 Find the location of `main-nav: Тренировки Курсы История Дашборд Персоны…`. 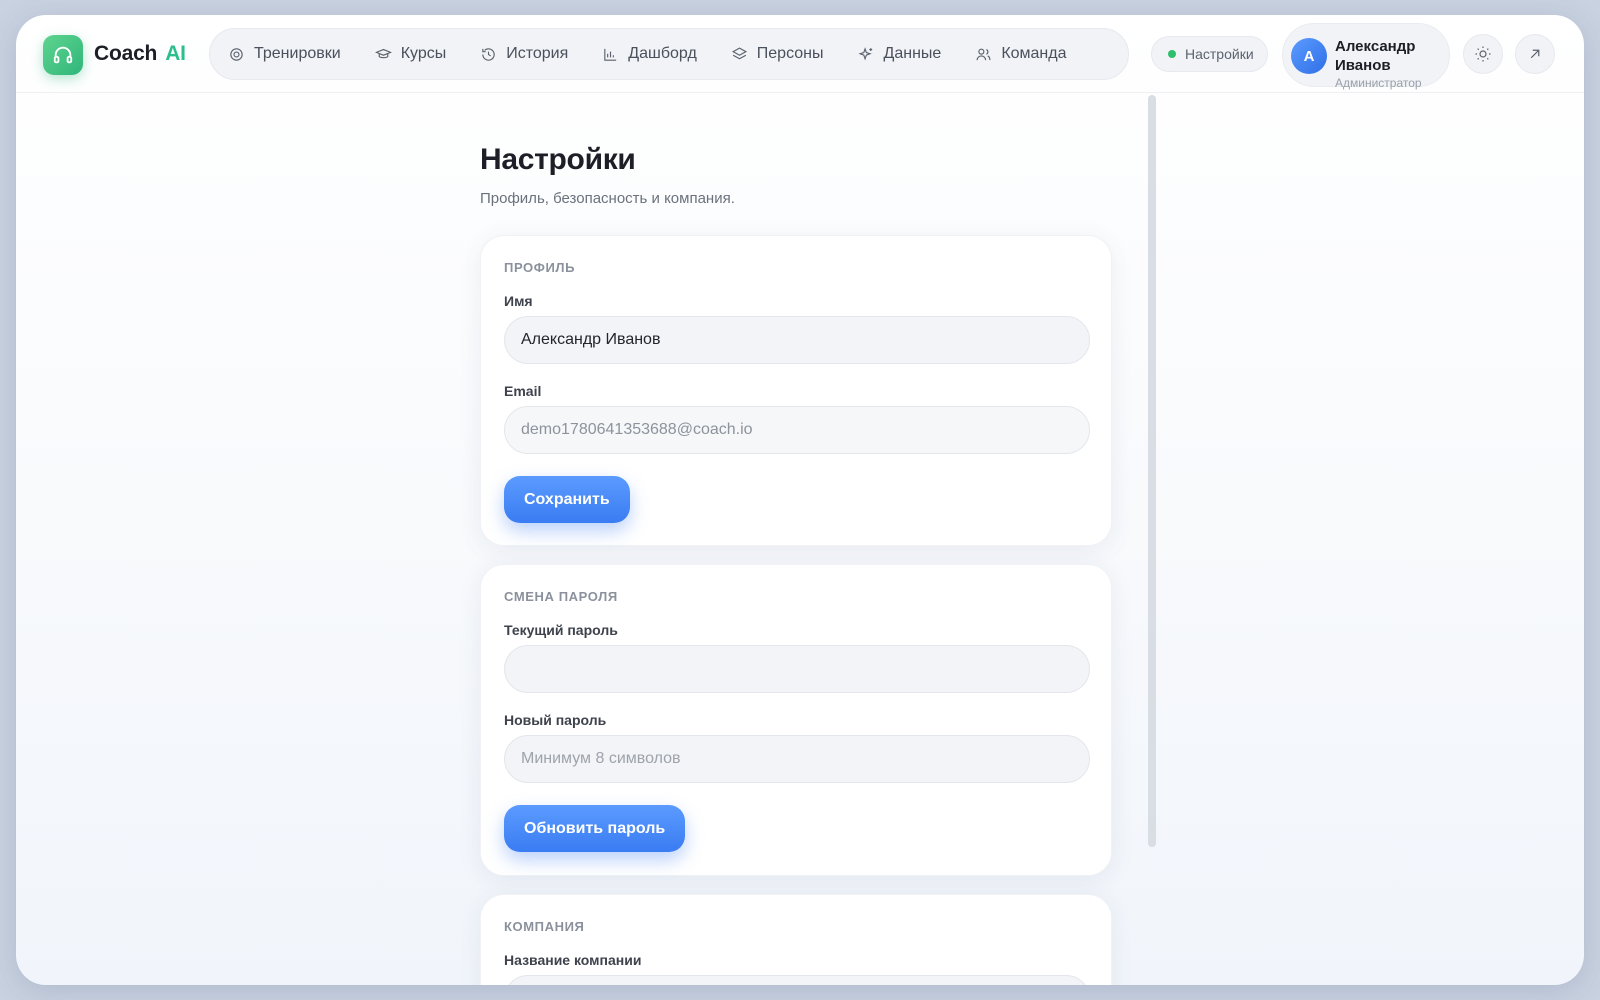

main-nav: Тренировки Курсы История Дашборд Персоны… is located at coordinates (669, 54).